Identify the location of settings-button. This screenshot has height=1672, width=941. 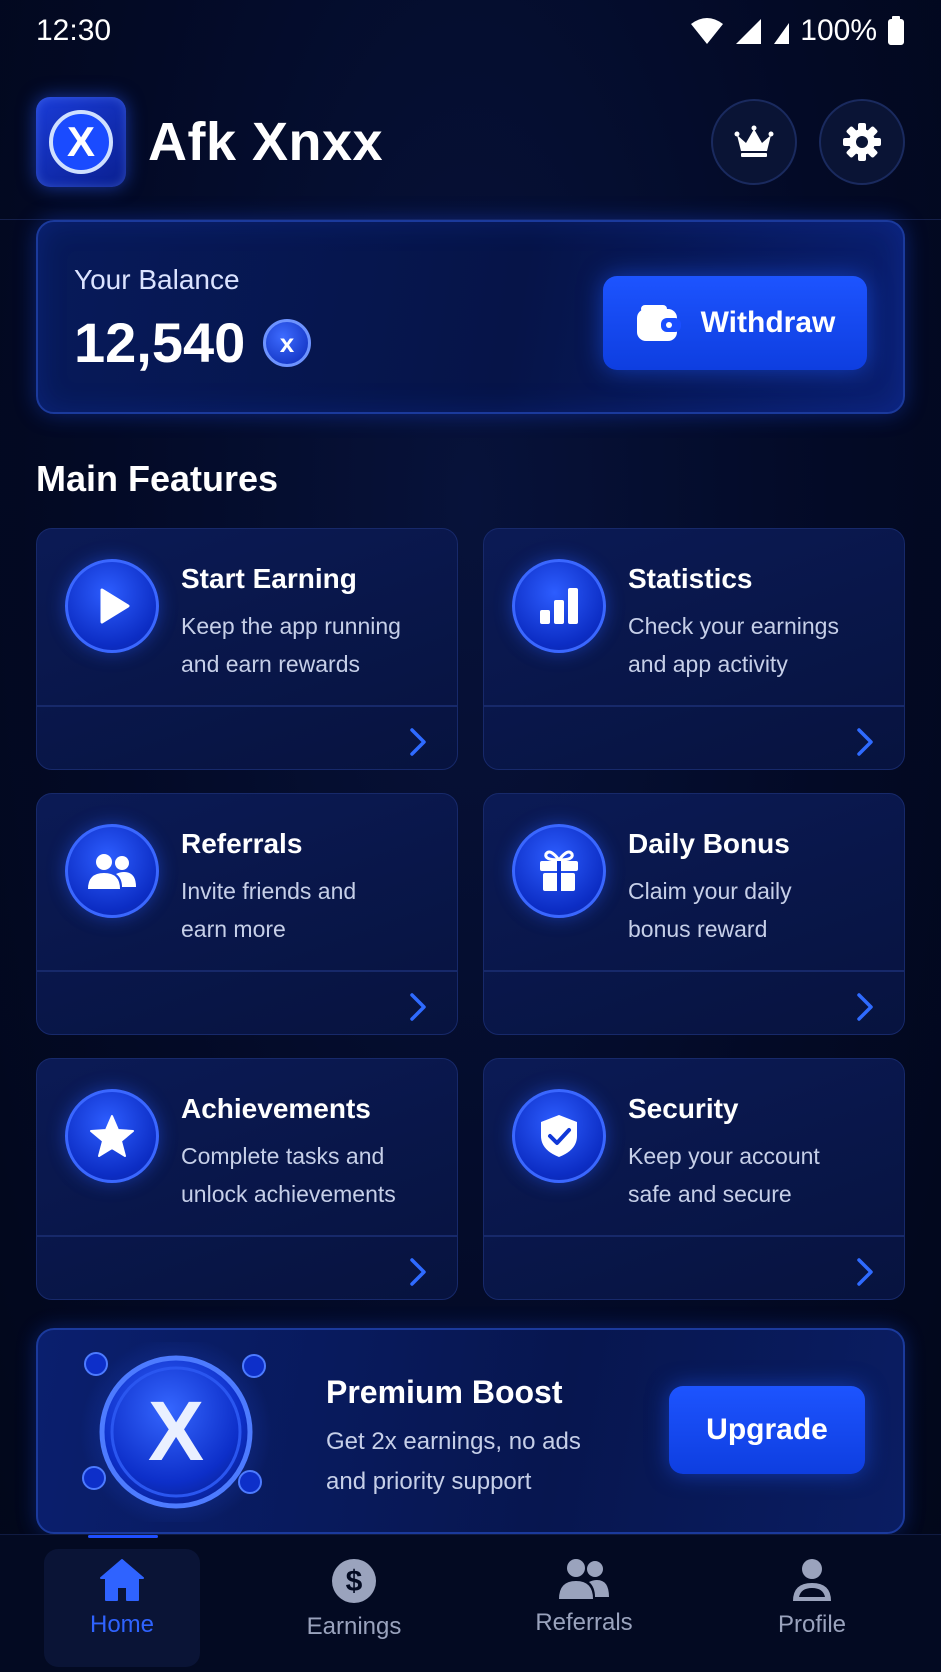
(862, 142).